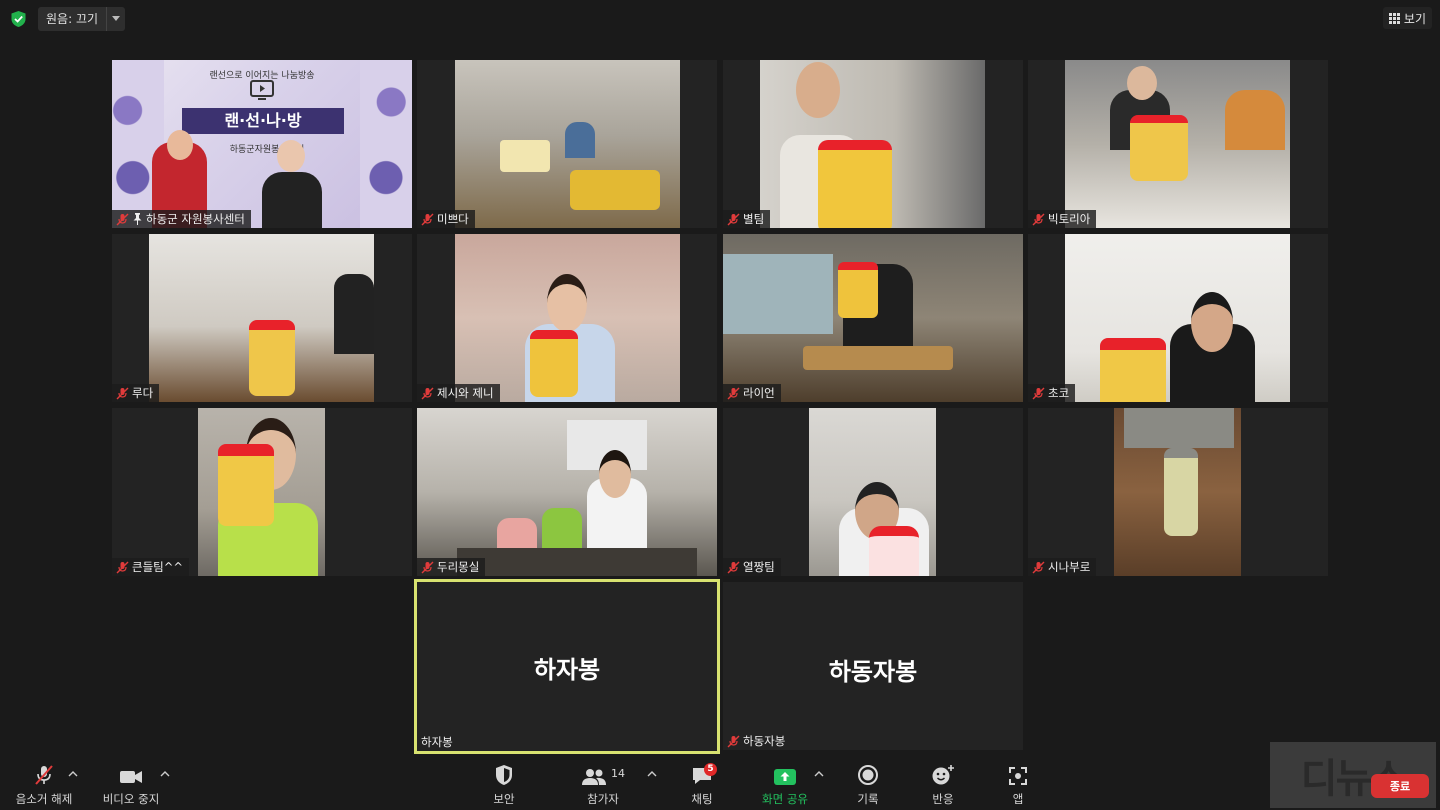  Describe the element at coordinates (44, 783) in the screenshot. I see `unmute-button: 음소거 해제` at that location.